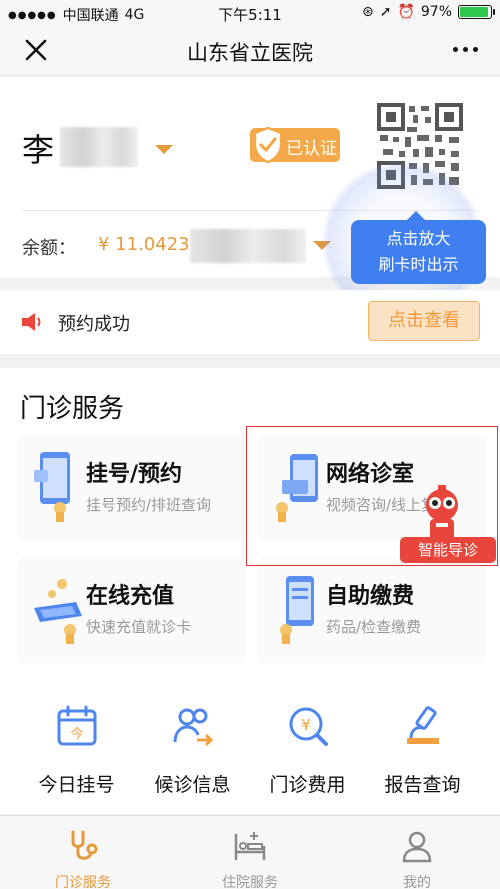  Describe the element at coordinates (422, 725) in the screenshot. I see `microscope-icon` at that location.